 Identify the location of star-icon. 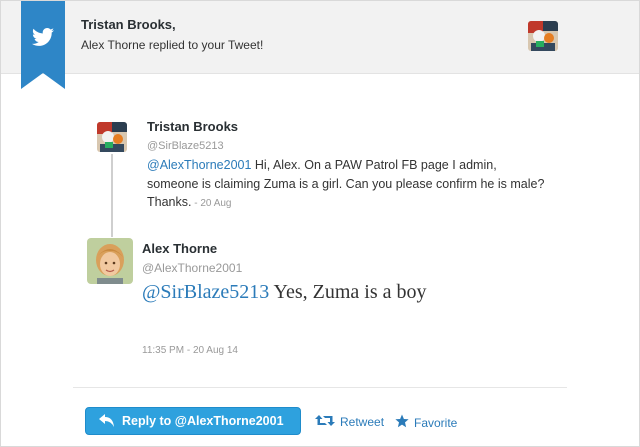
(402, 422).